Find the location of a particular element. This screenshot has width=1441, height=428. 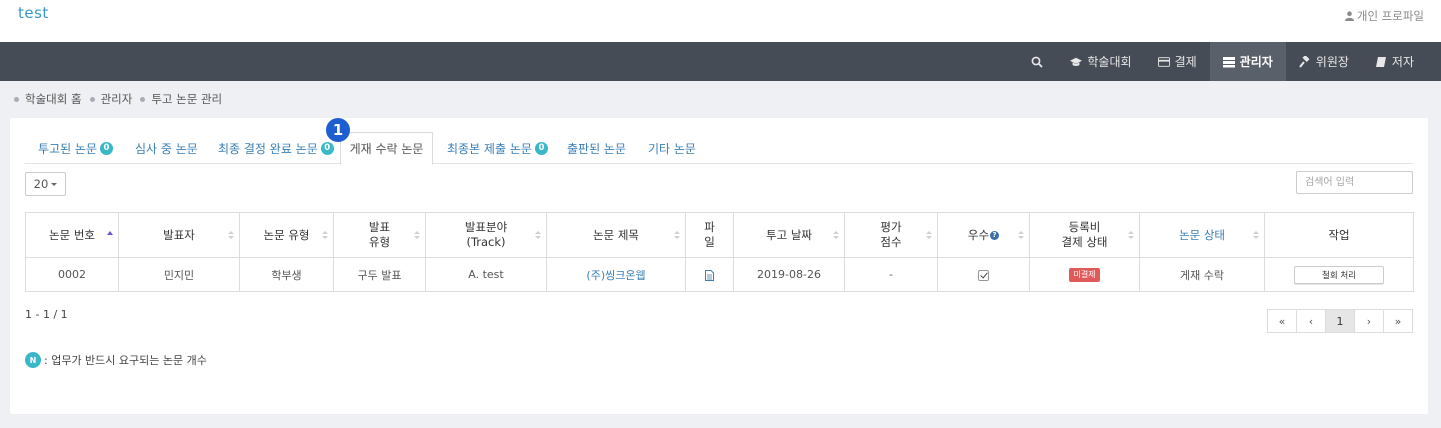

excellent-checkbox is located at coordinates (983, 275).